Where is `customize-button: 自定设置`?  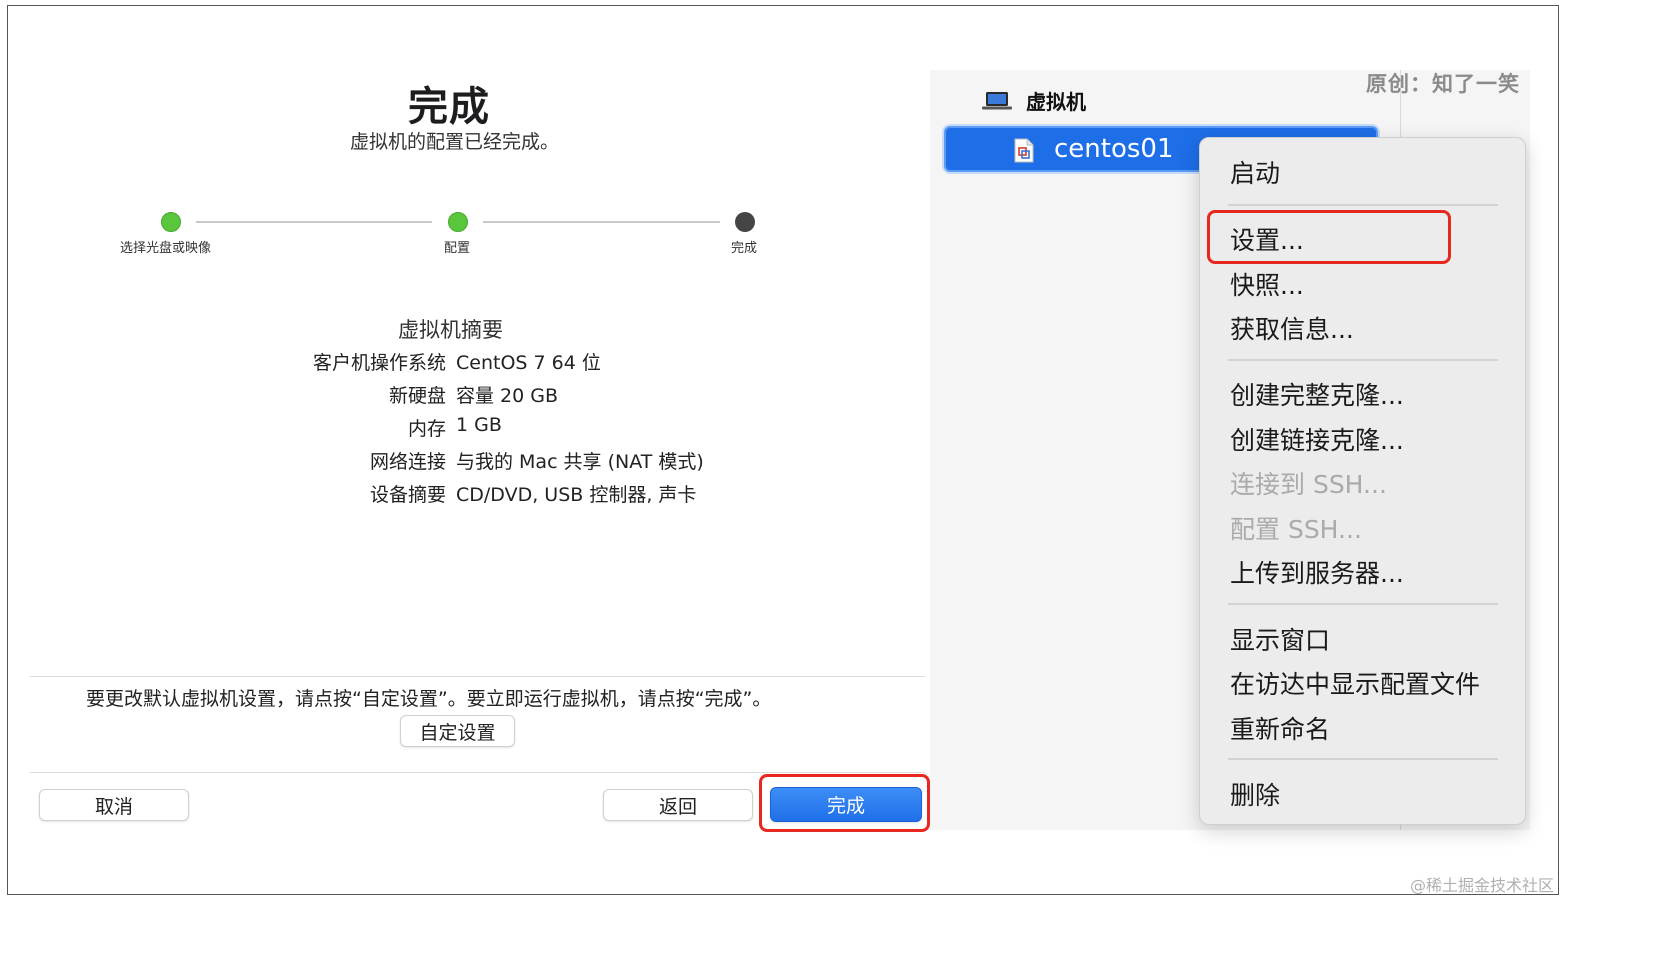 customize-button: 自定设置 is located at coordinates (457, 731).